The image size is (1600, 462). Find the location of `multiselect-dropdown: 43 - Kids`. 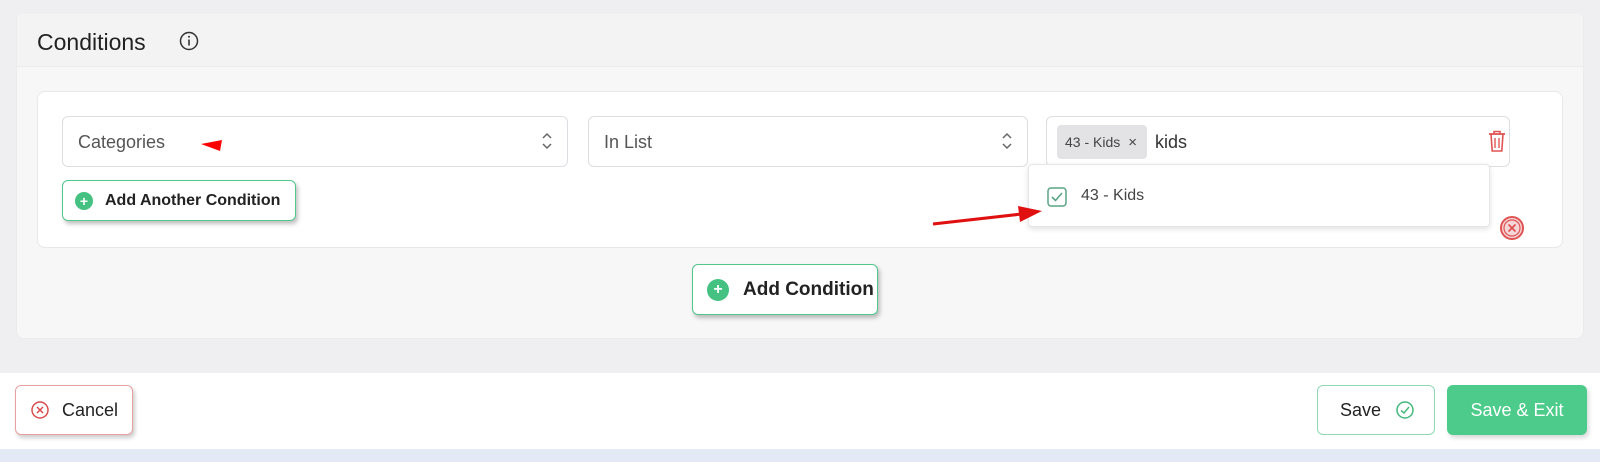

multiselect-dropdown: 43 - Kids is located at coordinates (1259, 195).